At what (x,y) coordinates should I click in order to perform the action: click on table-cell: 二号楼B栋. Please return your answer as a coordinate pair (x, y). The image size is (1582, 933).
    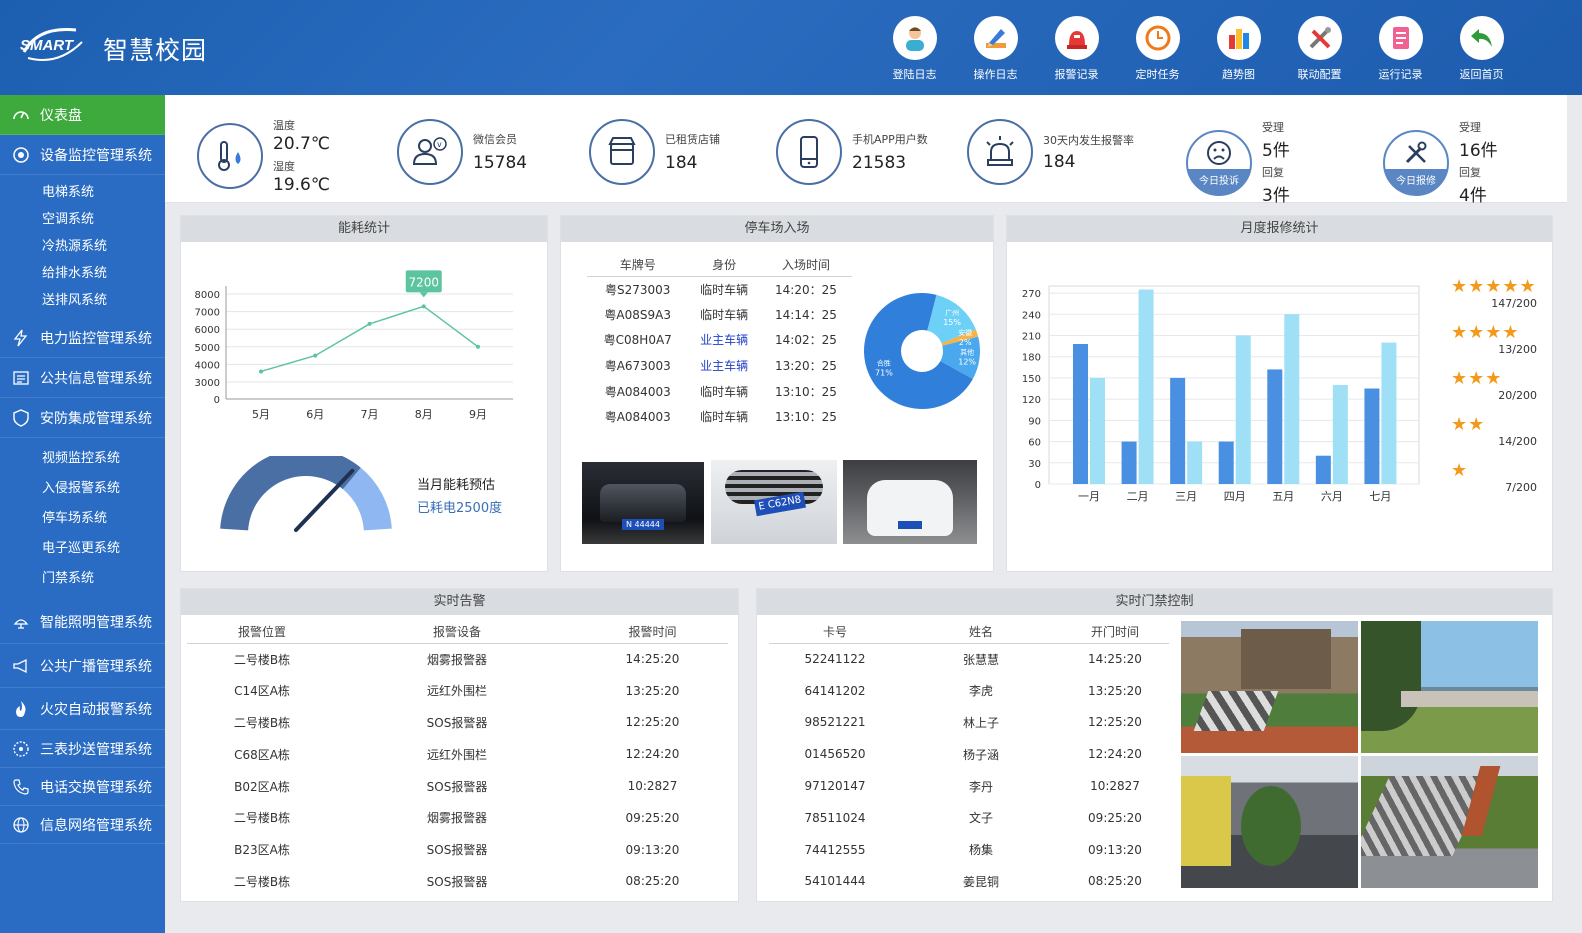
    Looking at the image, I should click on (262, 659).